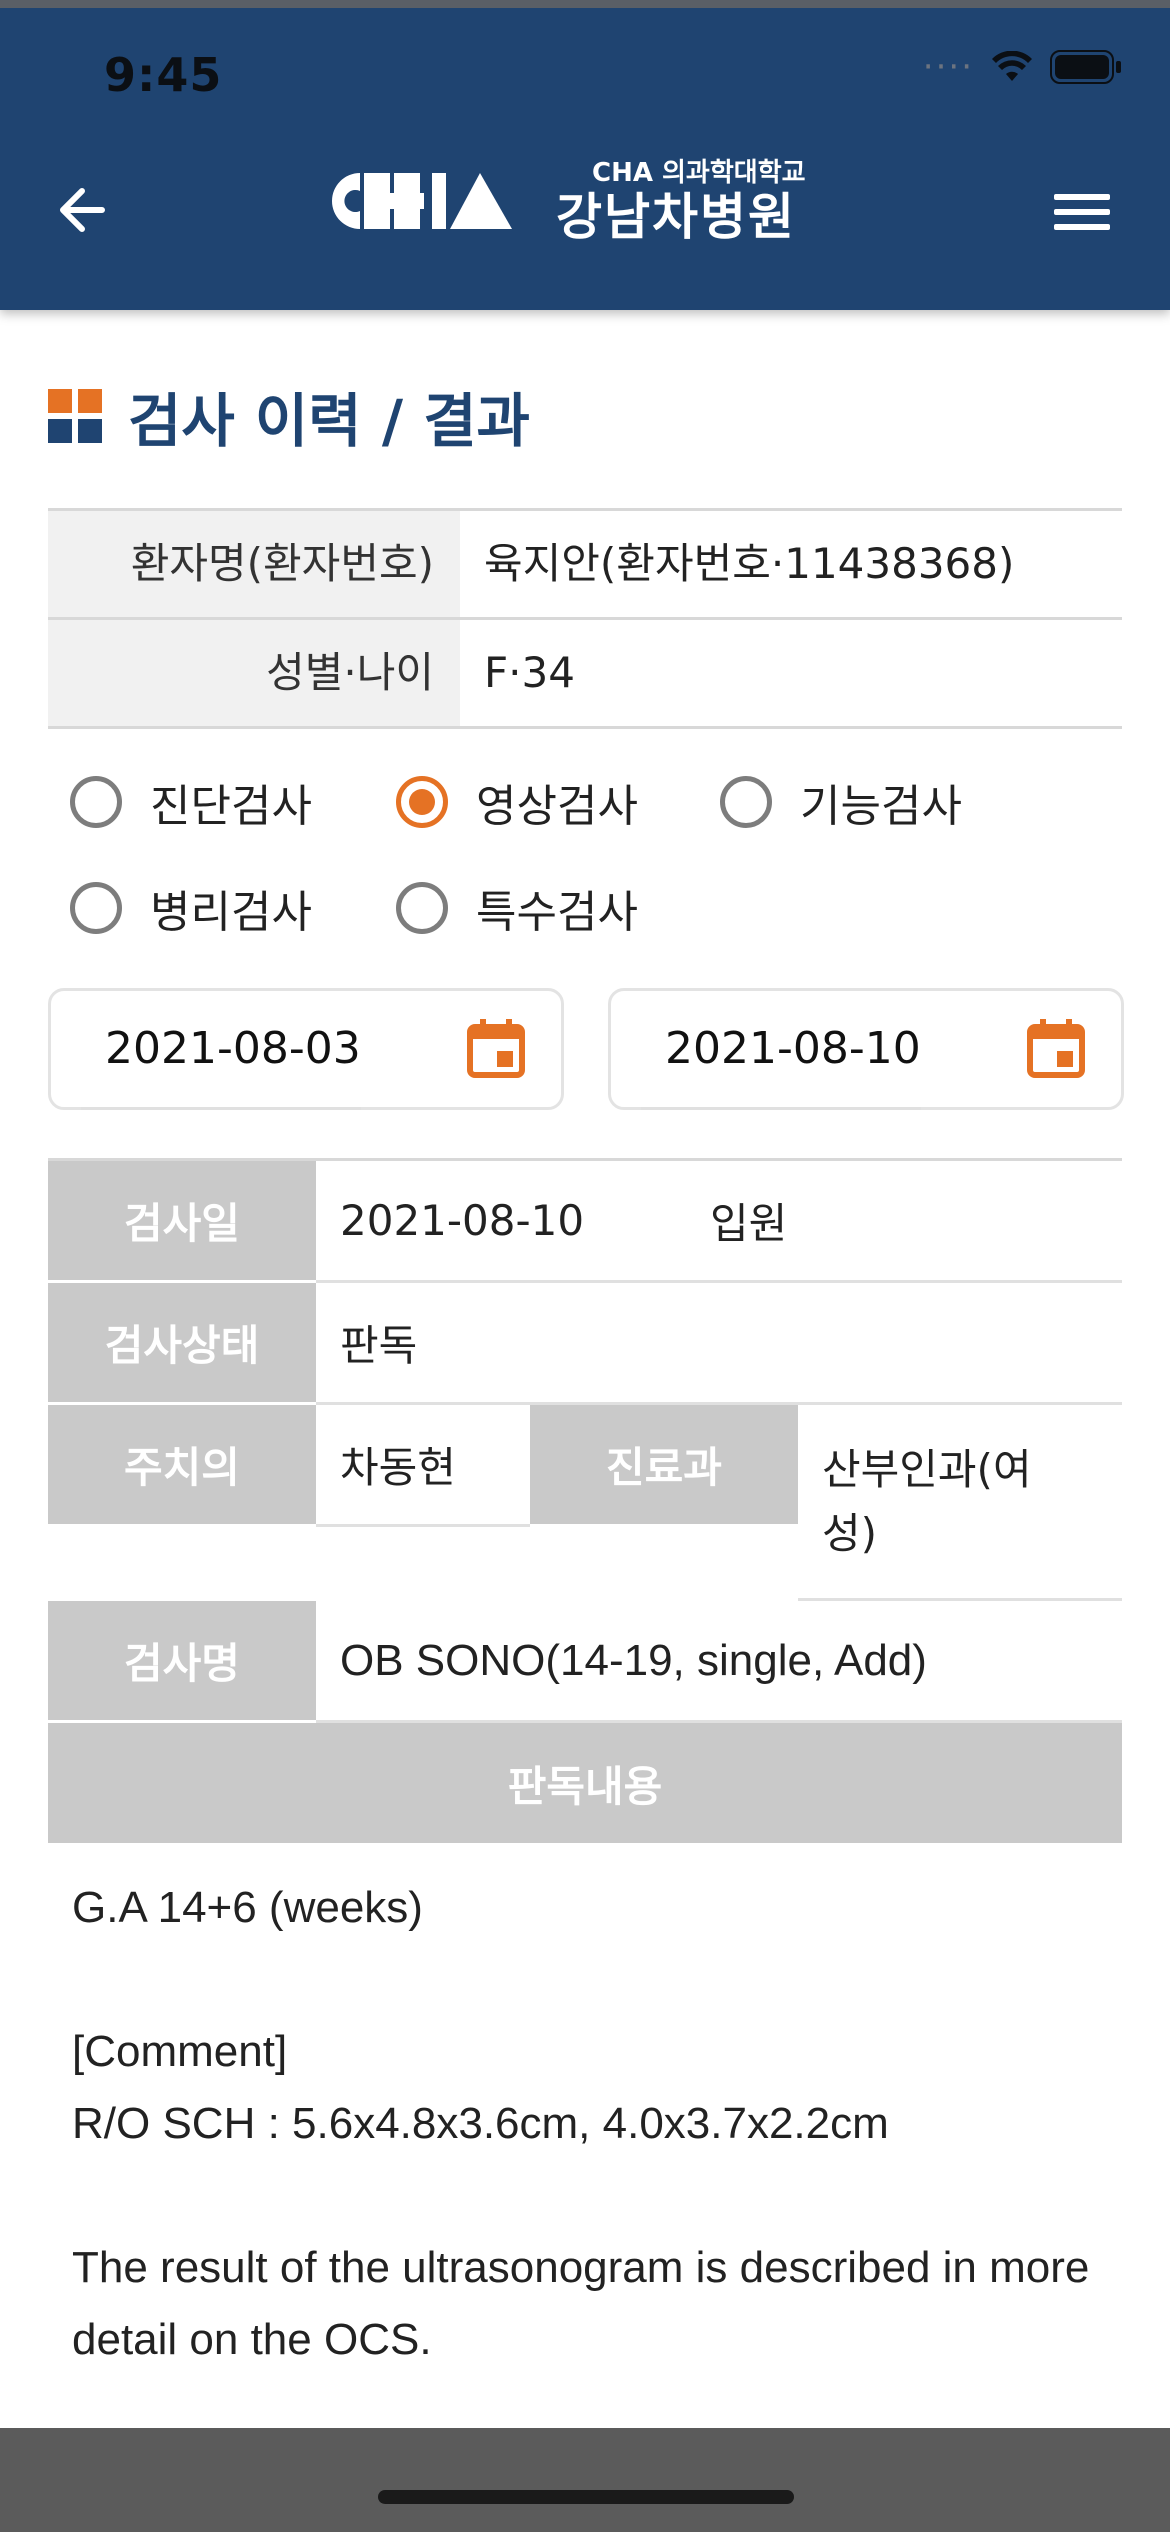  Describe the element at coordinates (676, 217) in the screenshot. I see `logo-title: 강남차병원` at that location.